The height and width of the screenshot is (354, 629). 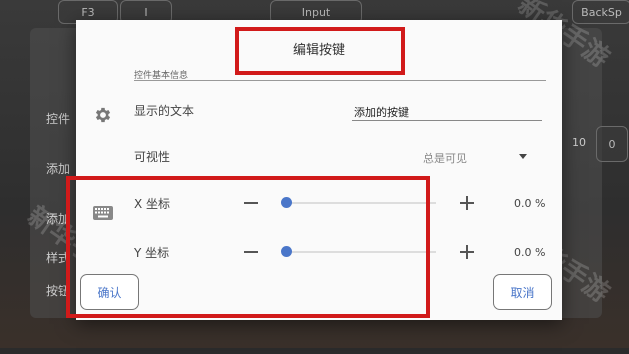 What do you see at coordinates (601, 12) in the screenshot?
I see `bg-key-label: BackSp` at bounding box center [601, 12].